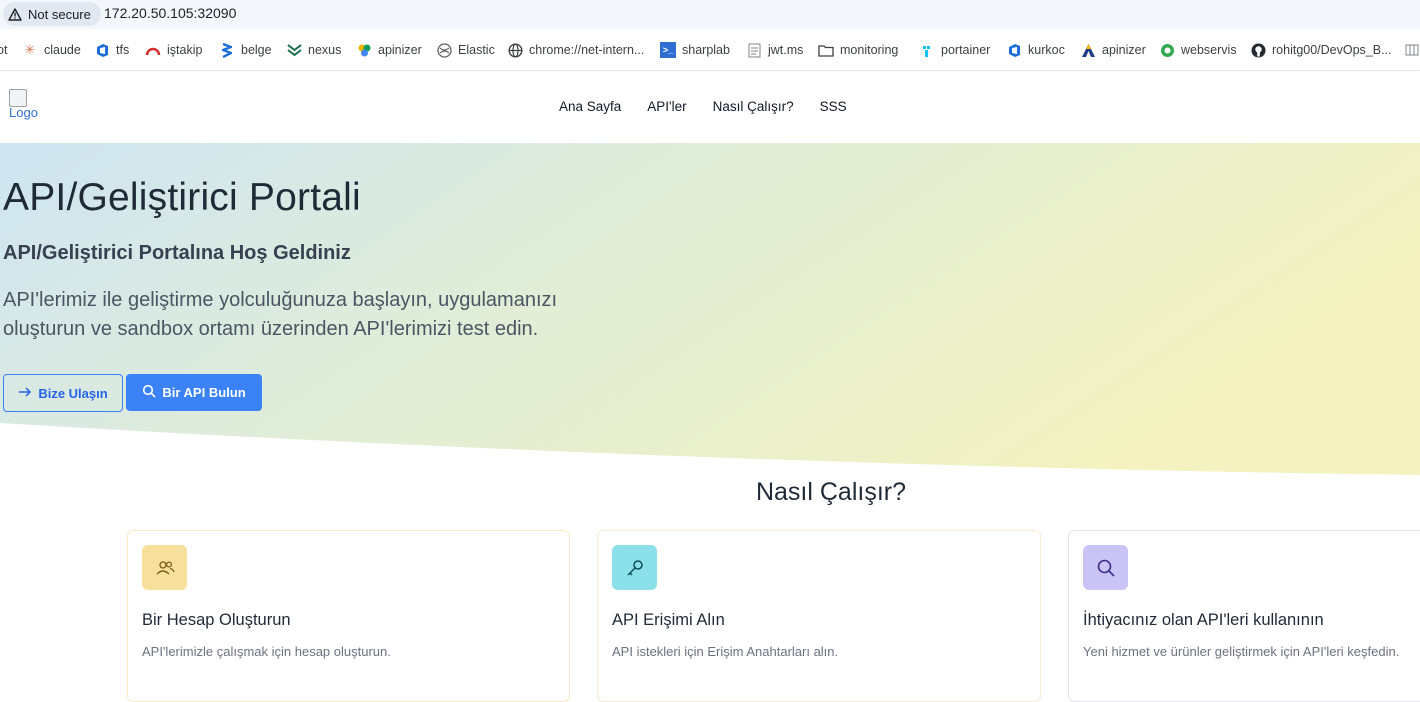 The height and width of the screenshot is (702, 1420). Describe the element at coordinates (30, 49) in the screenshot. I see `claude-icon: ✳` at that location.